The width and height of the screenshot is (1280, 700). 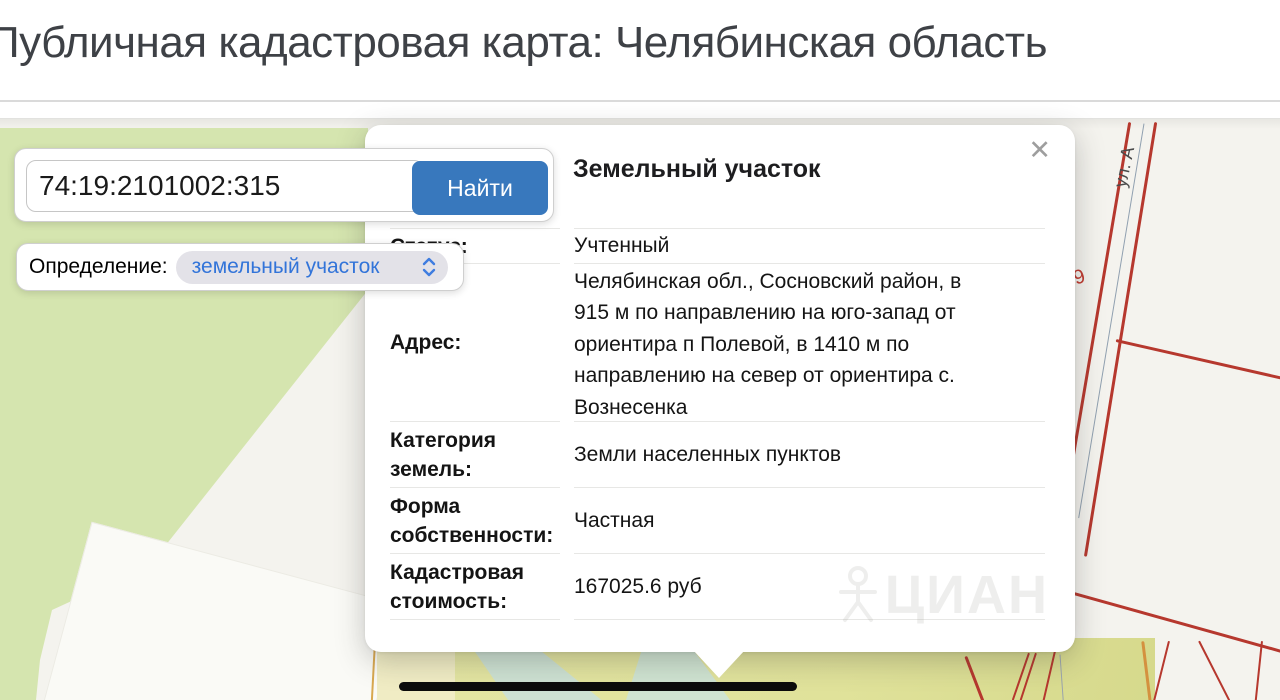 I want to click on search-input, so click(x=225, y=186).